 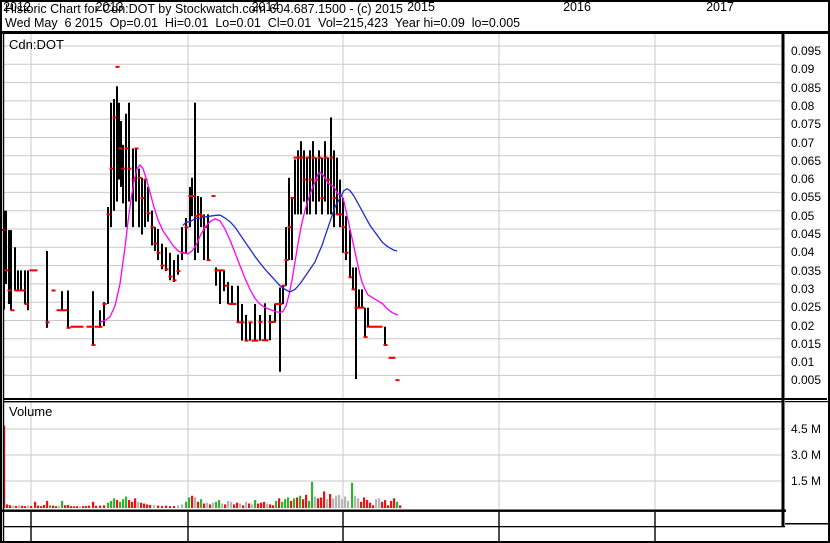 I want to click on price-axis-label: 0.06, so click(x=803, y=179).